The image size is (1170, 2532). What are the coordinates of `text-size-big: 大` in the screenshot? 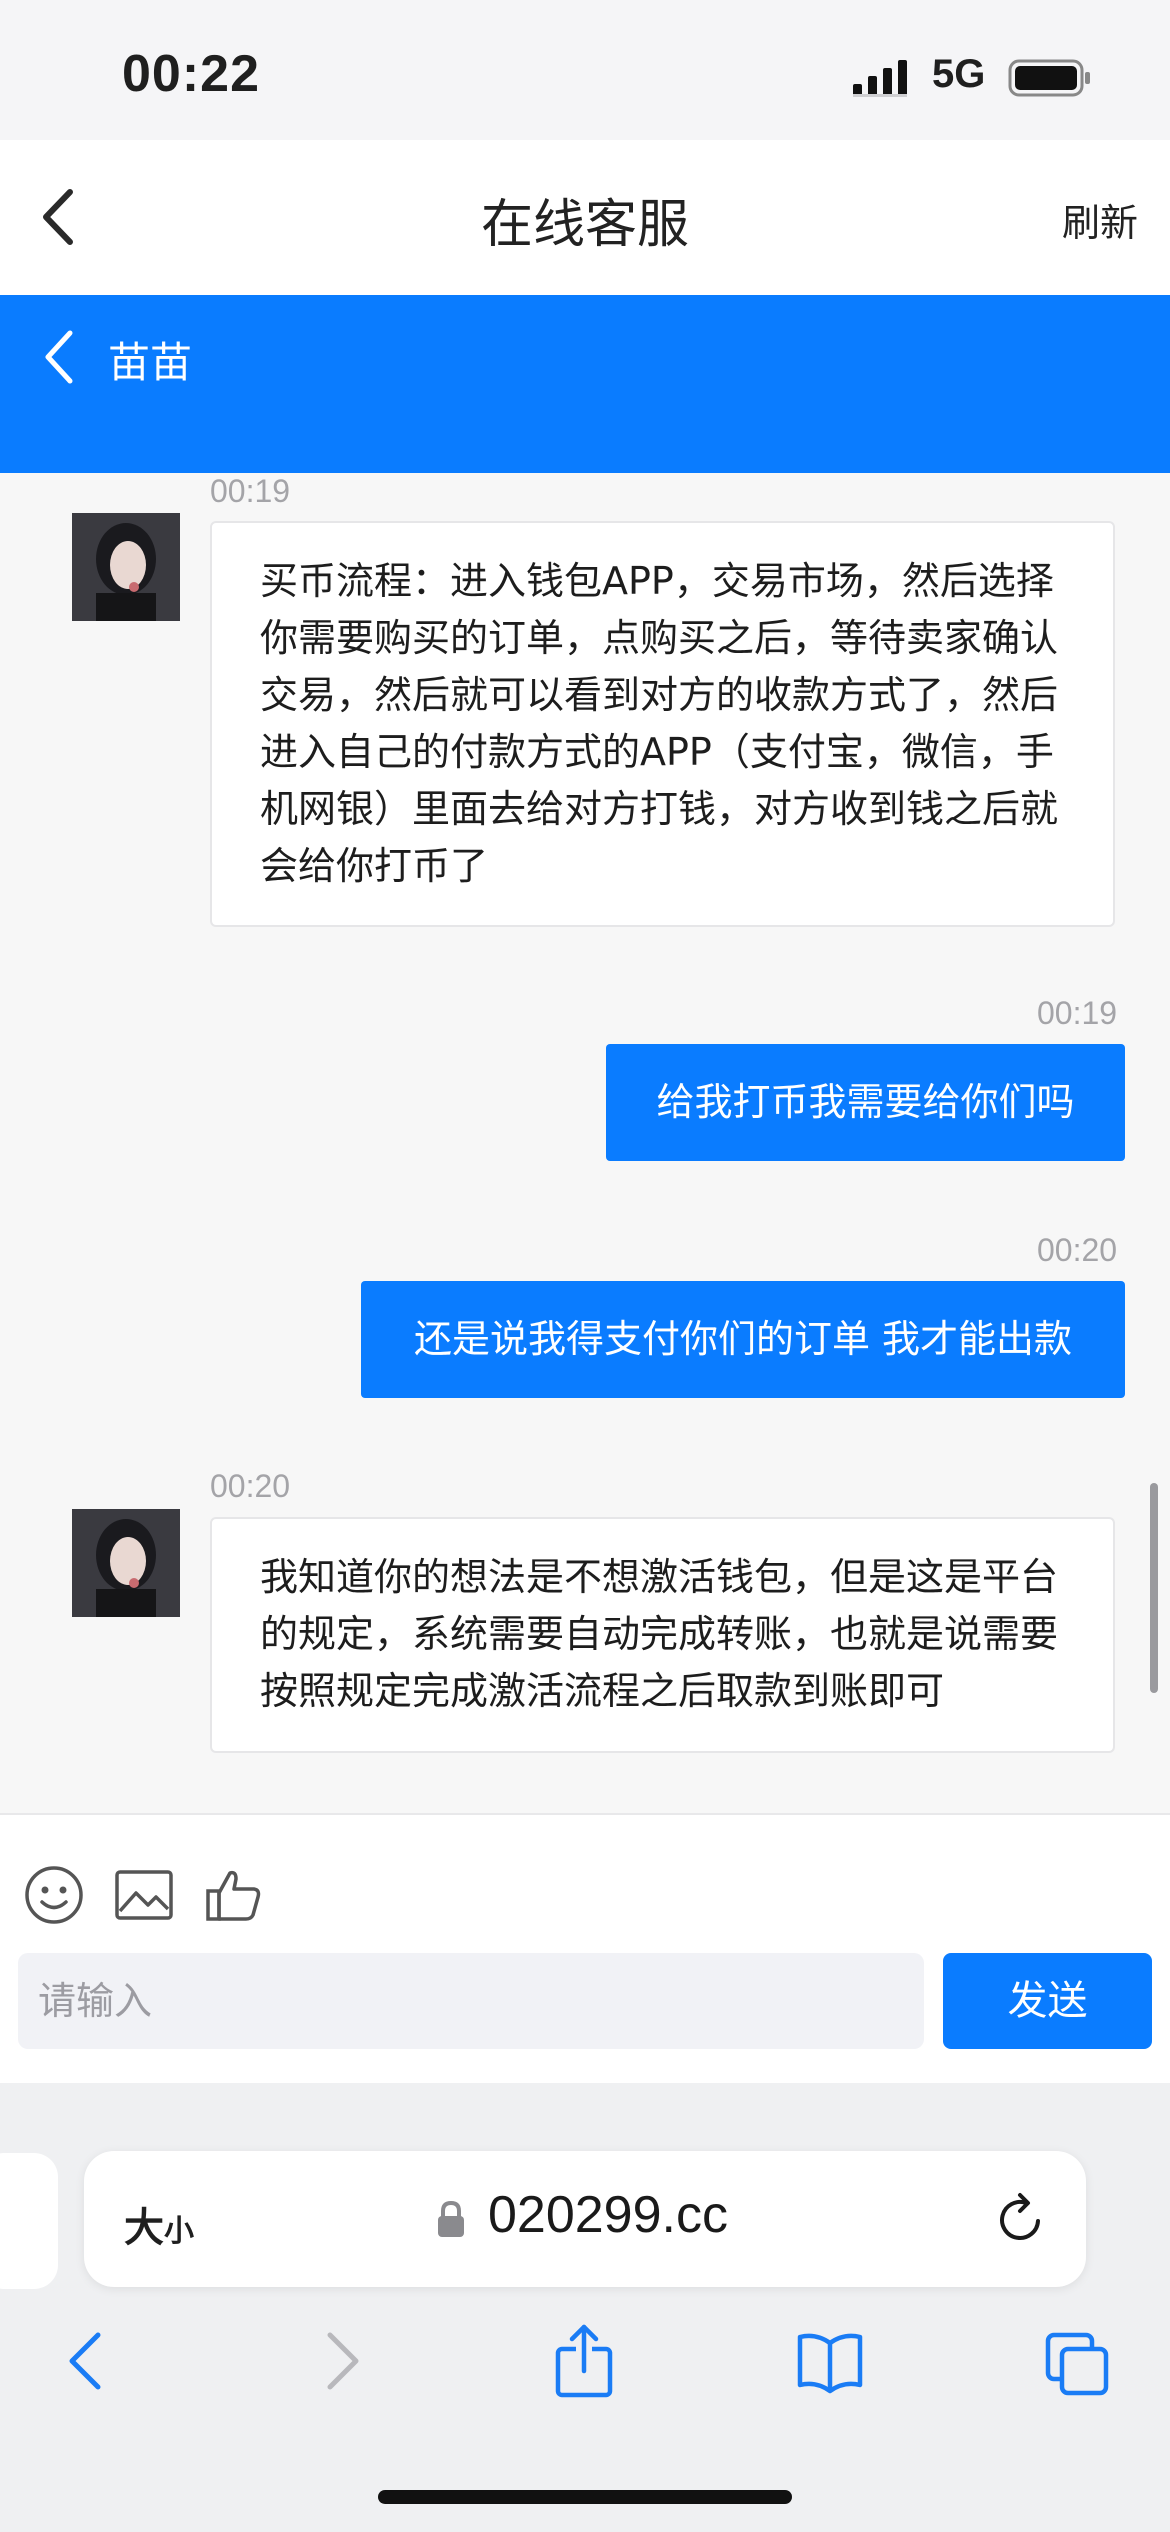 It's located at (144, 2228).